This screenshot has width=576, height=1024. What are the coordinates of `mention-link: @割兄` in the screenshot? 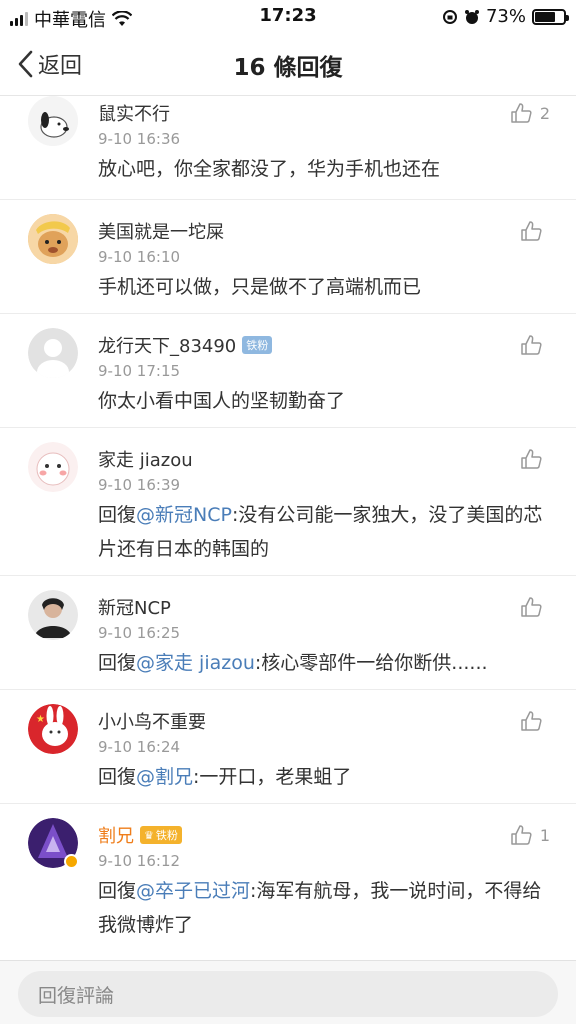 It's located at (164, 777).